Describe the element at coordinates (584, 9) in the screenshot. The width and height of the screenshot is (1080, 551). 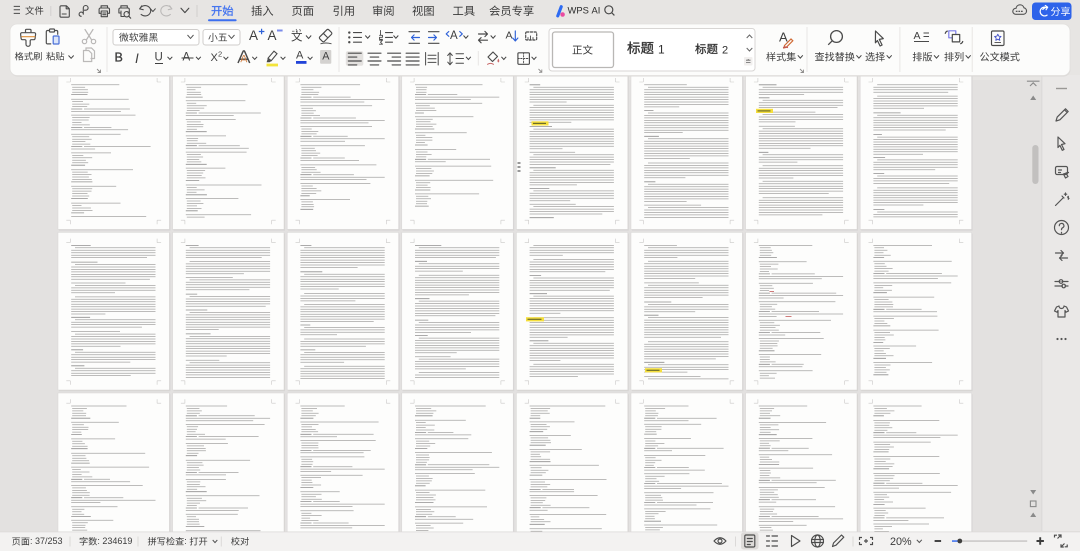
I see `svg-text: WPS AI` at that location.